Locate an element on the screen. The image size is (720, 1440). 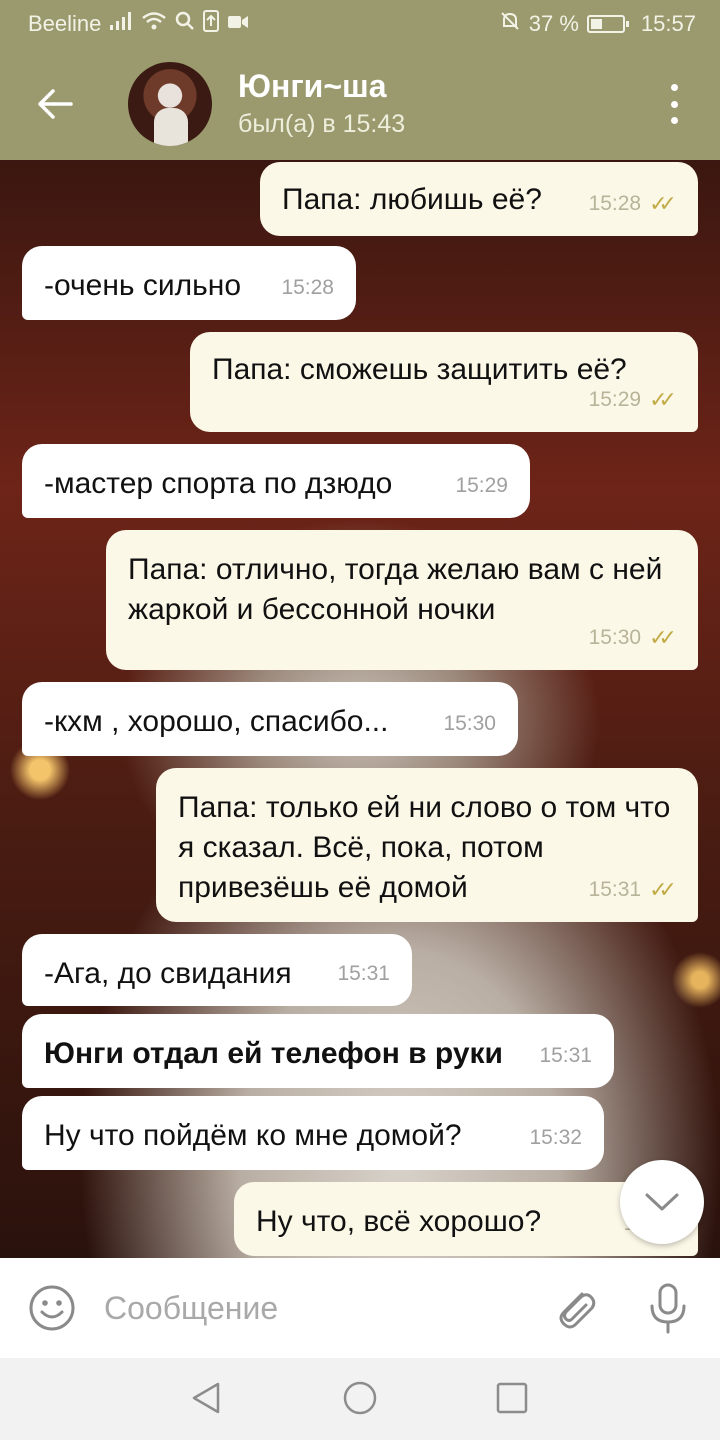
message-meta: 15:32 is located at coordinates (555, 1138).